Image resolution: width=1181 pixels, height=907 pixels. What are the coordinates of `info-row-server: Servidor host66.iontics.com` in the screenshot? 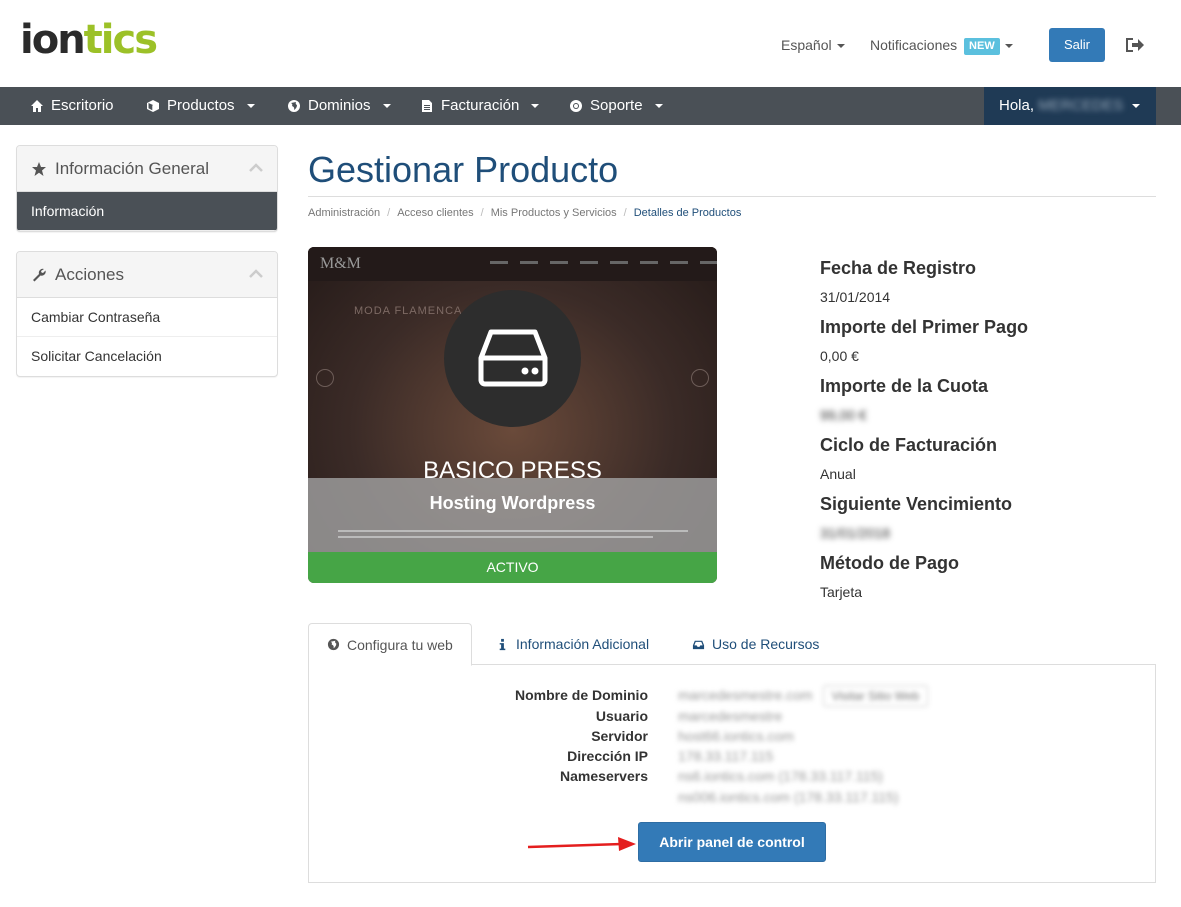 It's located at (733, 736).